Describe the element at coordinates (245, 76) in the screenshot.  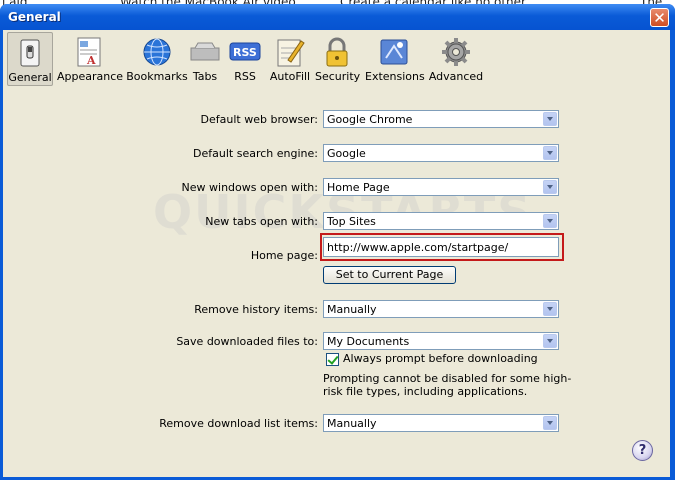
I see `tab-label: RSS` at that location.